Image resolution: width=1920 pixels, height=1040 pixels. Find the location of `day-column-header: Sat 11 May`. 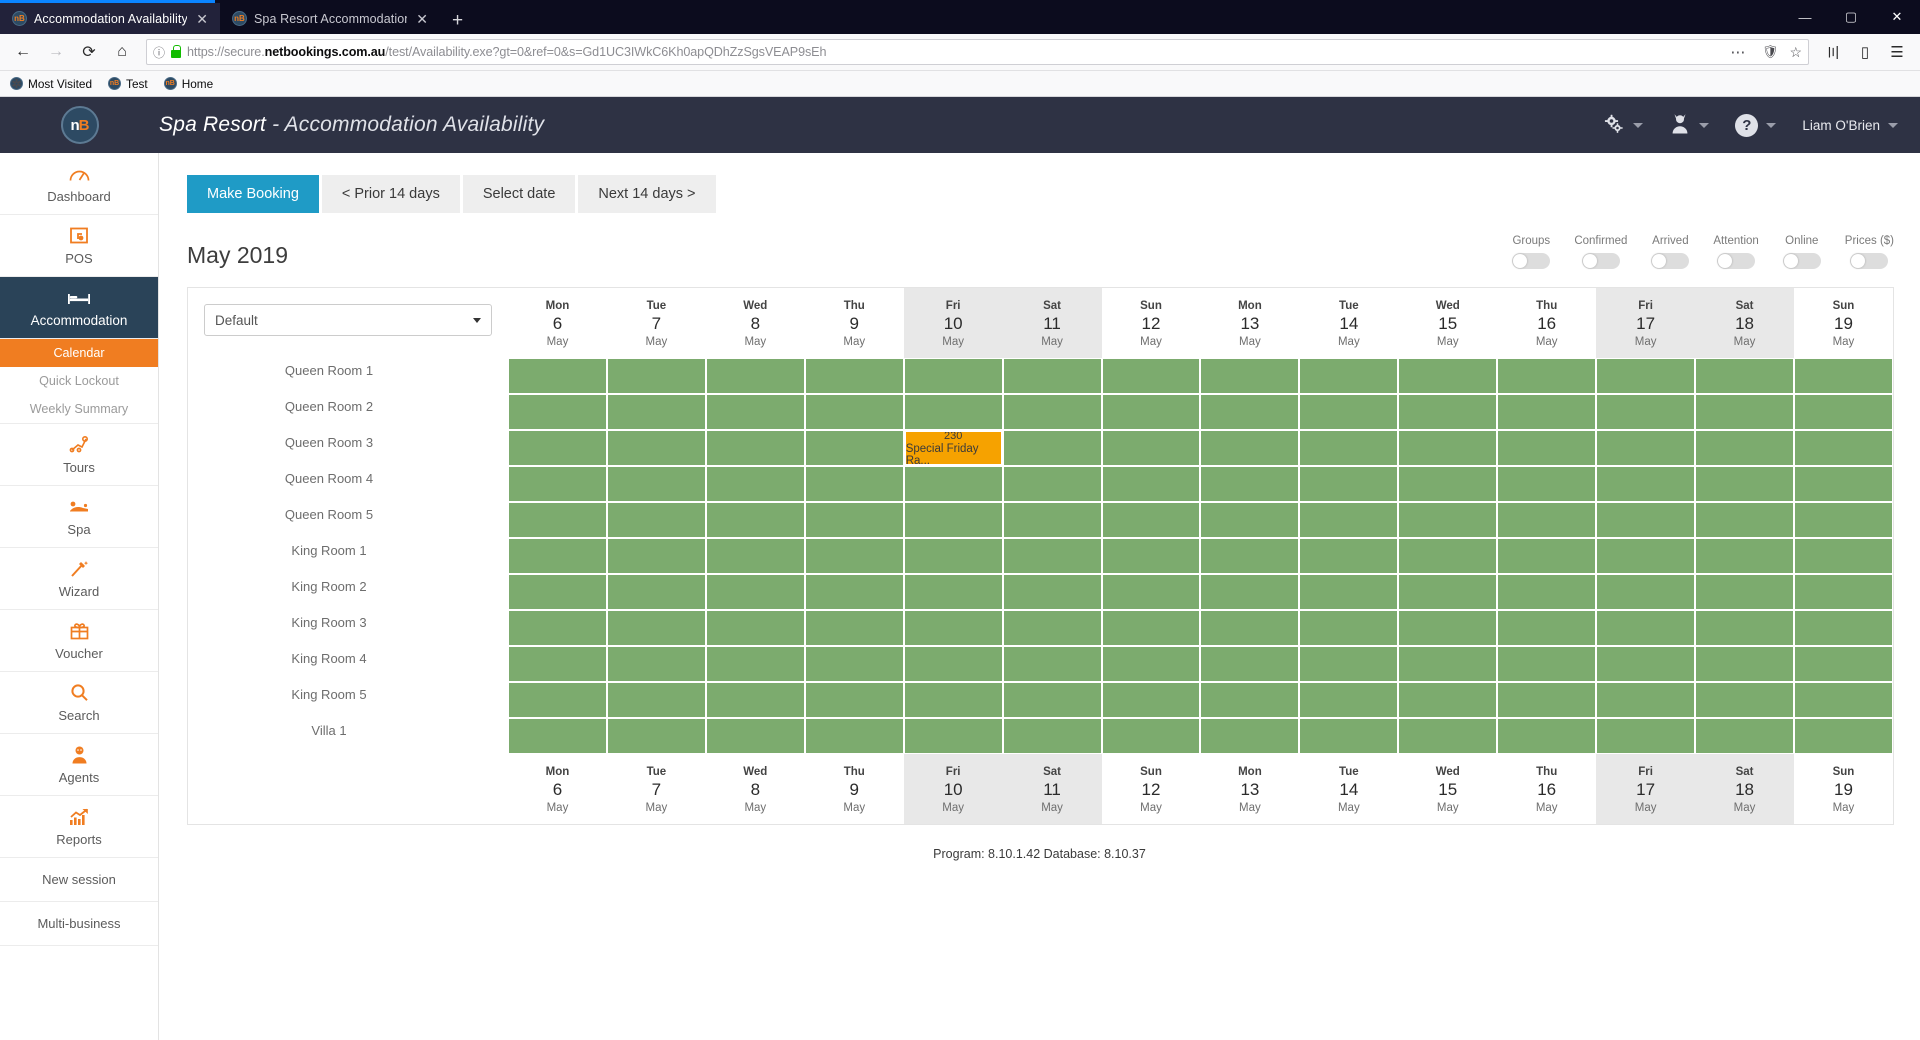

day-column-header: Sat 11 May is located at coordinates (1052, 789).